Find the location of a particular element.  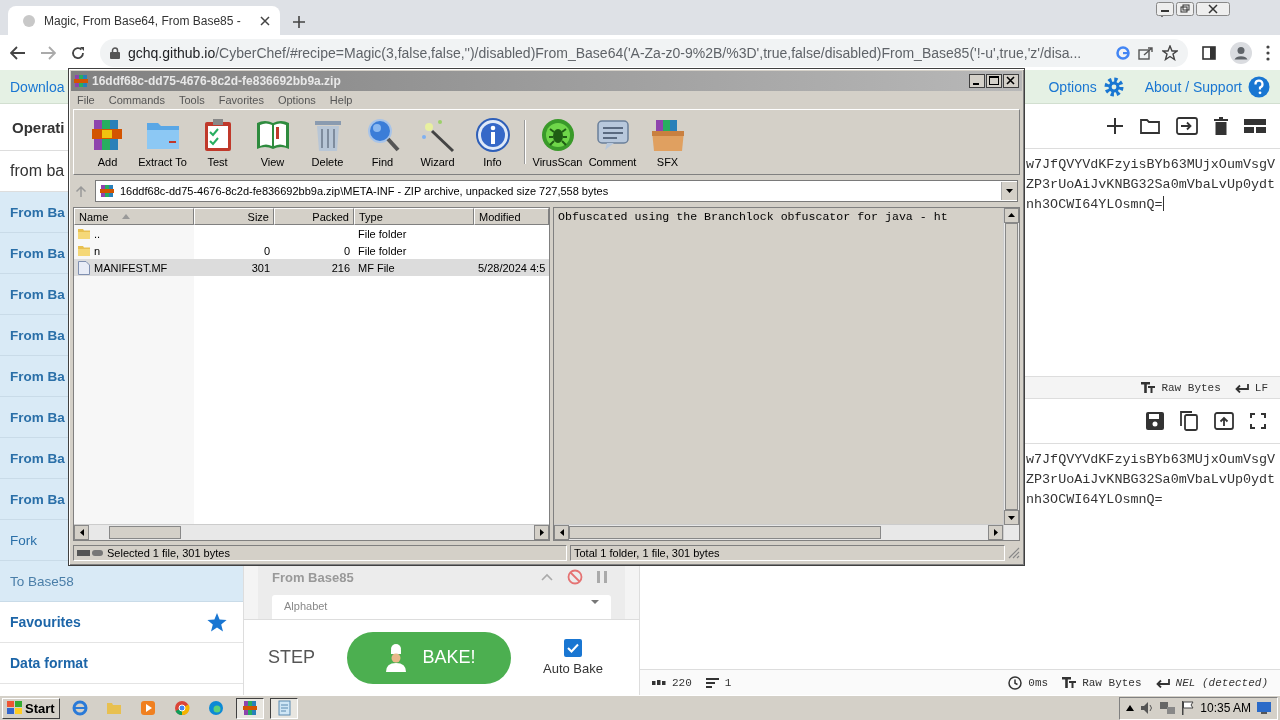

operation-item: Fork is located at coordinates (23, 540).